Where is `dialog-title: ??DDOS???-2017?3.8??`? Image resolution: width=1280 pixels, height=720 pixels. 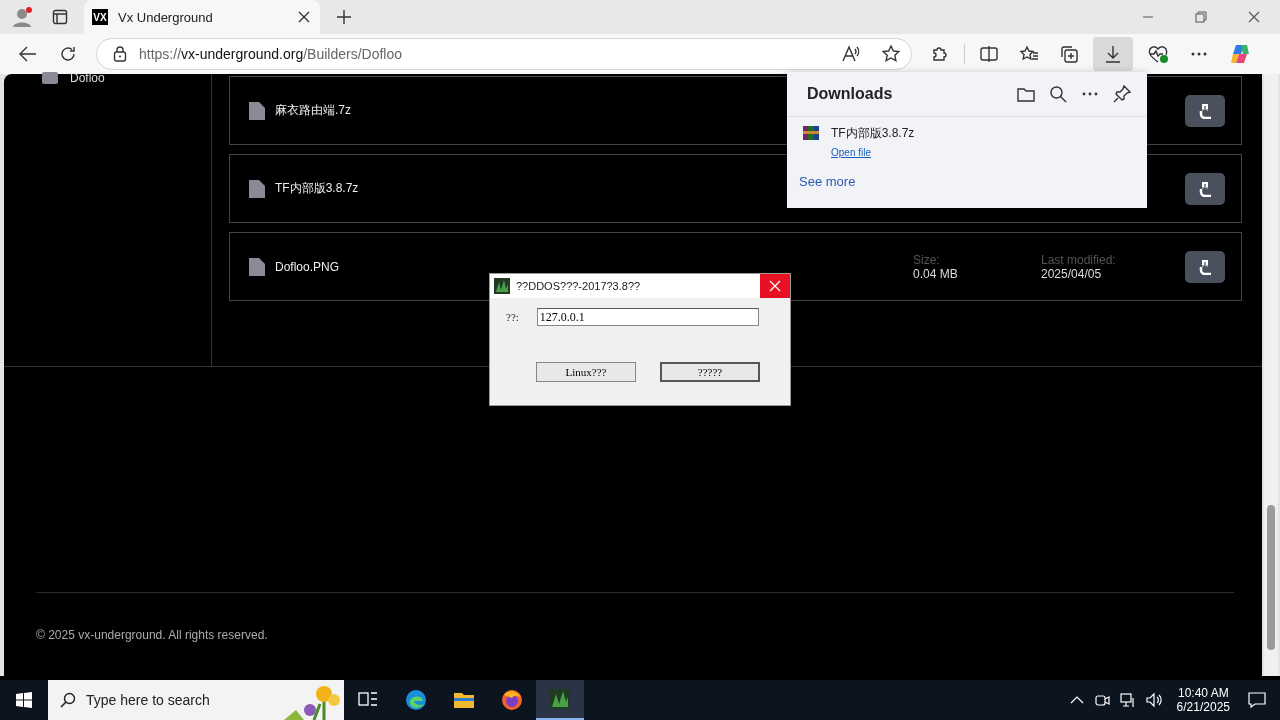 dialog-title: ??DDOS???-2017?3.8?? is located at coordinates (578, 286).